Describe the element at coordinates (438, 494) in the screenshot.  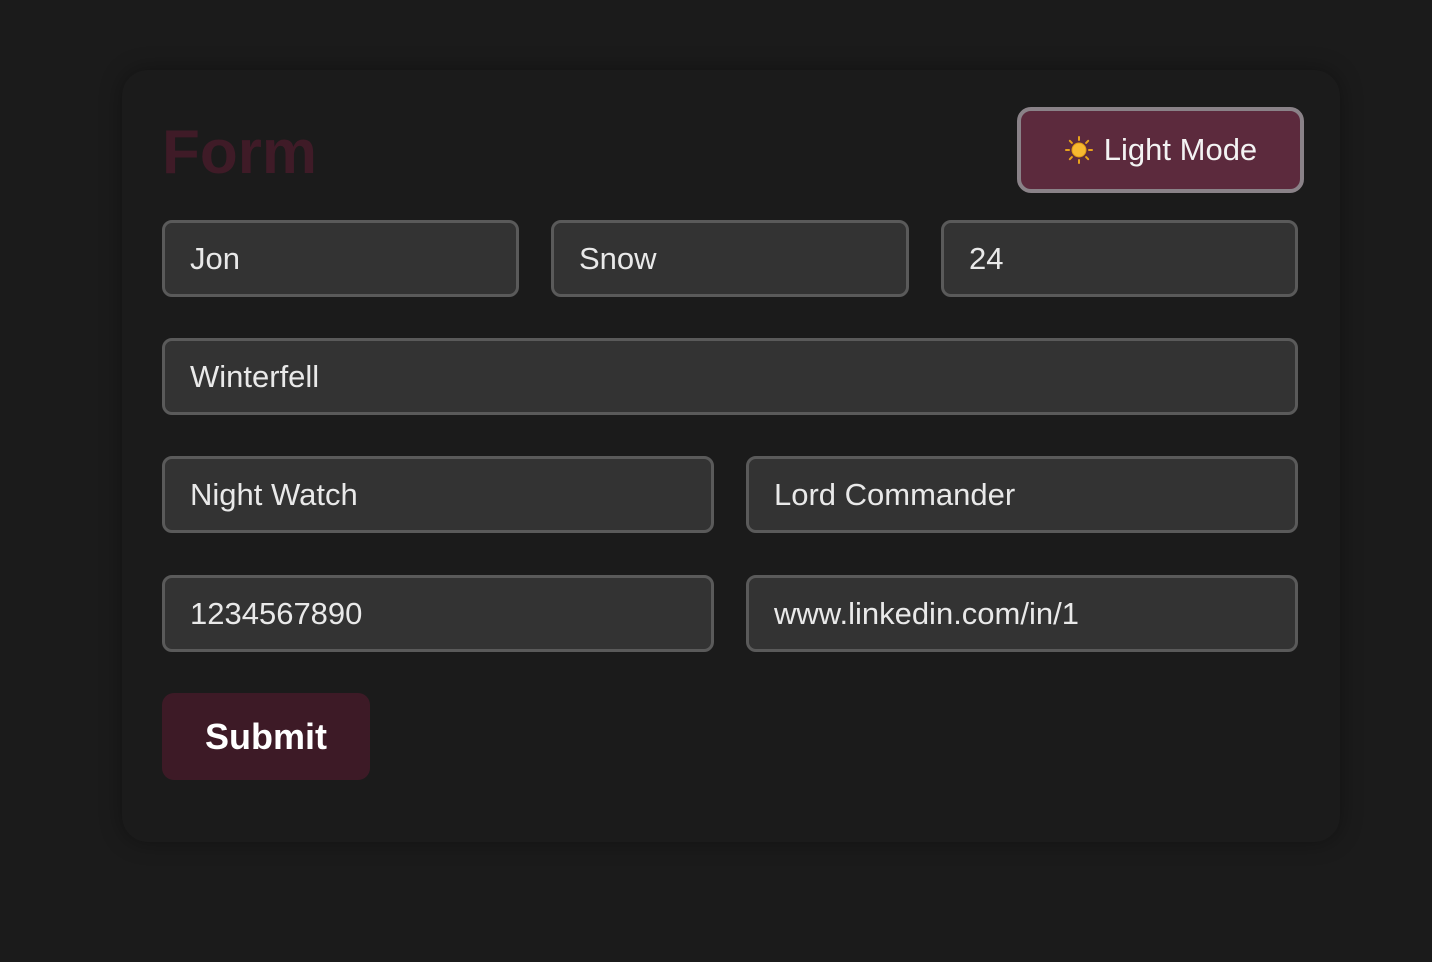
I see `organization-input` at that location.